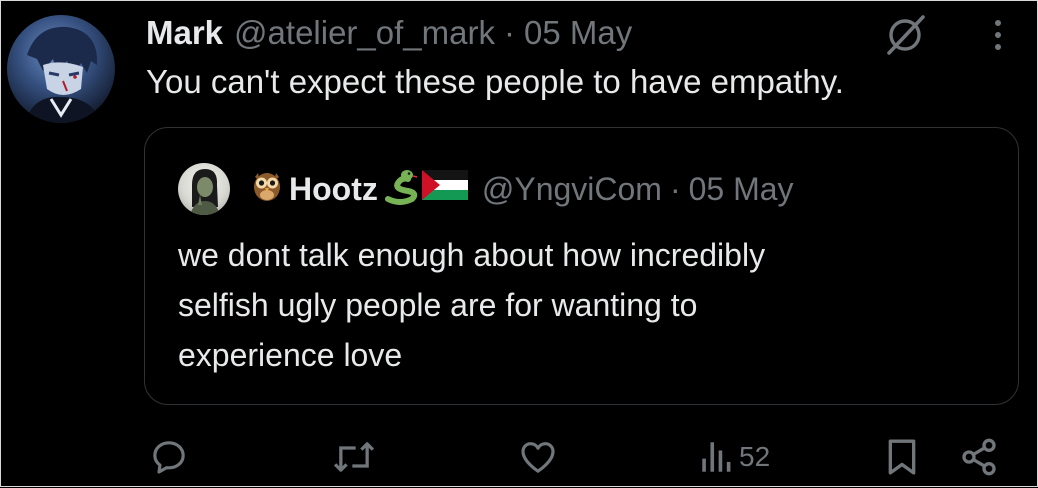 Image resolution: width=1038 pixels, height=488 pixels. Describe the element at coordinates (578, 33) in the screenshot. I see `tweet-date: 05 May` at that location.